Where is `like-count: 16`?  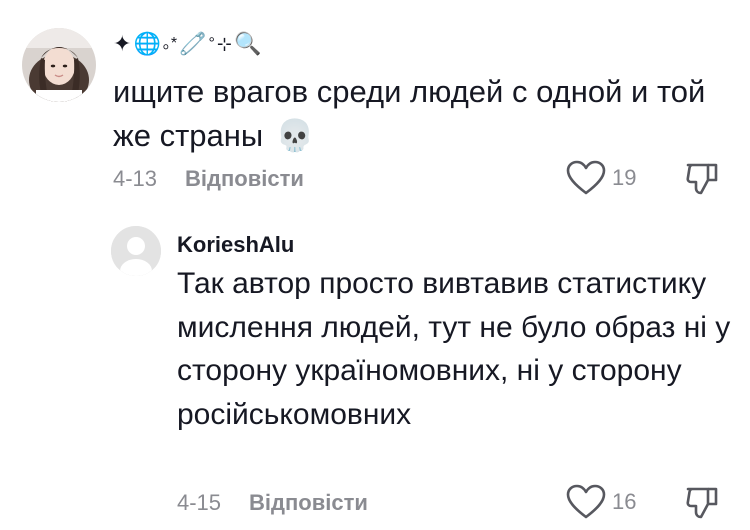 like-count: 16 is located at coordinates (624, 501).